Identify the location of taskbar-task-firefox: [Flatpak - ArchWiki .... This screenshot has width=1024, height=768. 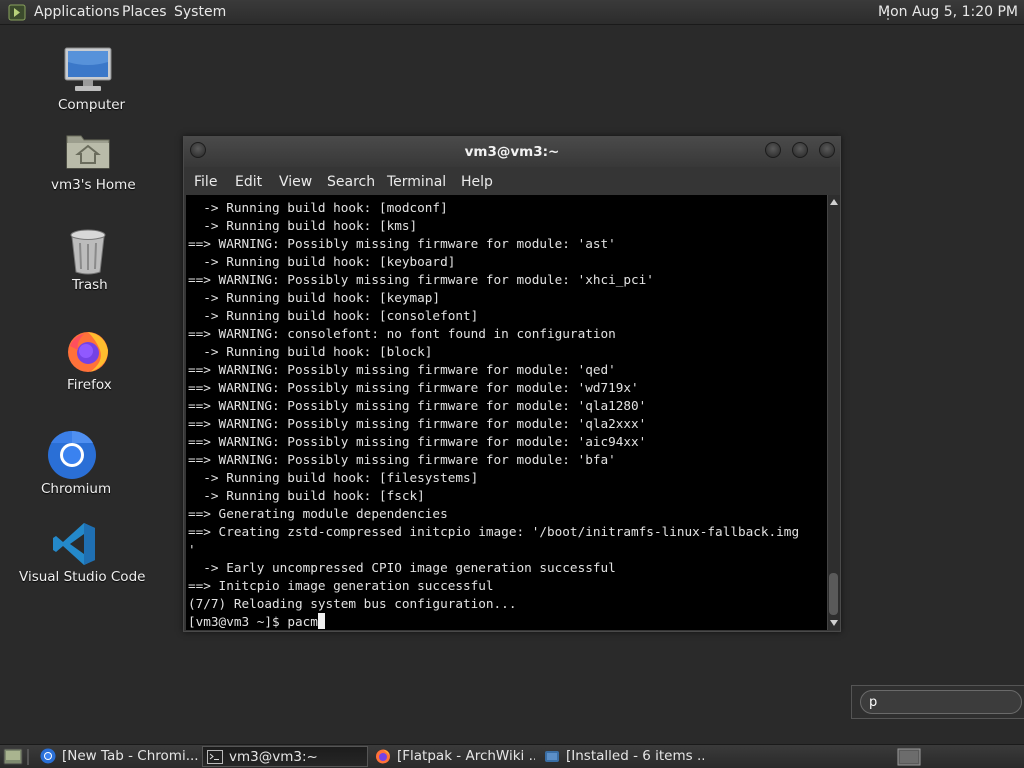
(453, 756).